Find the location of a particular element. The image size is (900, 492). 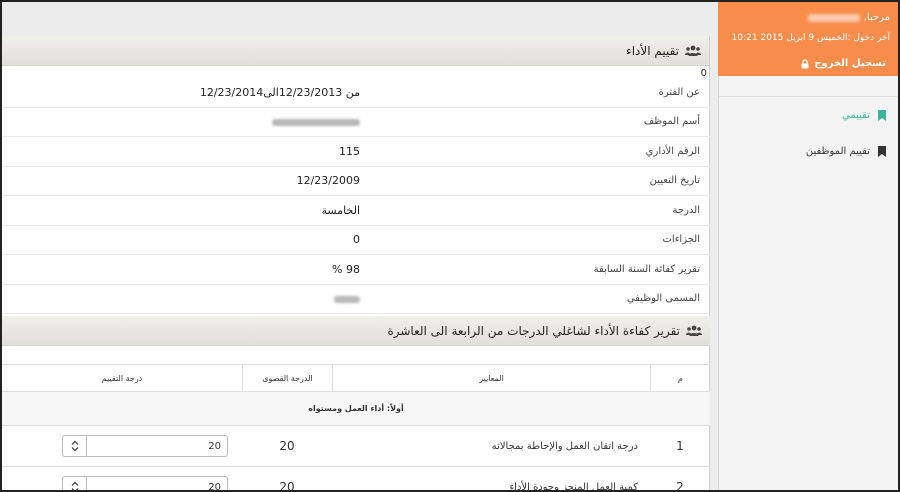

info-label: أسم الموظف is located at coordinates (671, 122).